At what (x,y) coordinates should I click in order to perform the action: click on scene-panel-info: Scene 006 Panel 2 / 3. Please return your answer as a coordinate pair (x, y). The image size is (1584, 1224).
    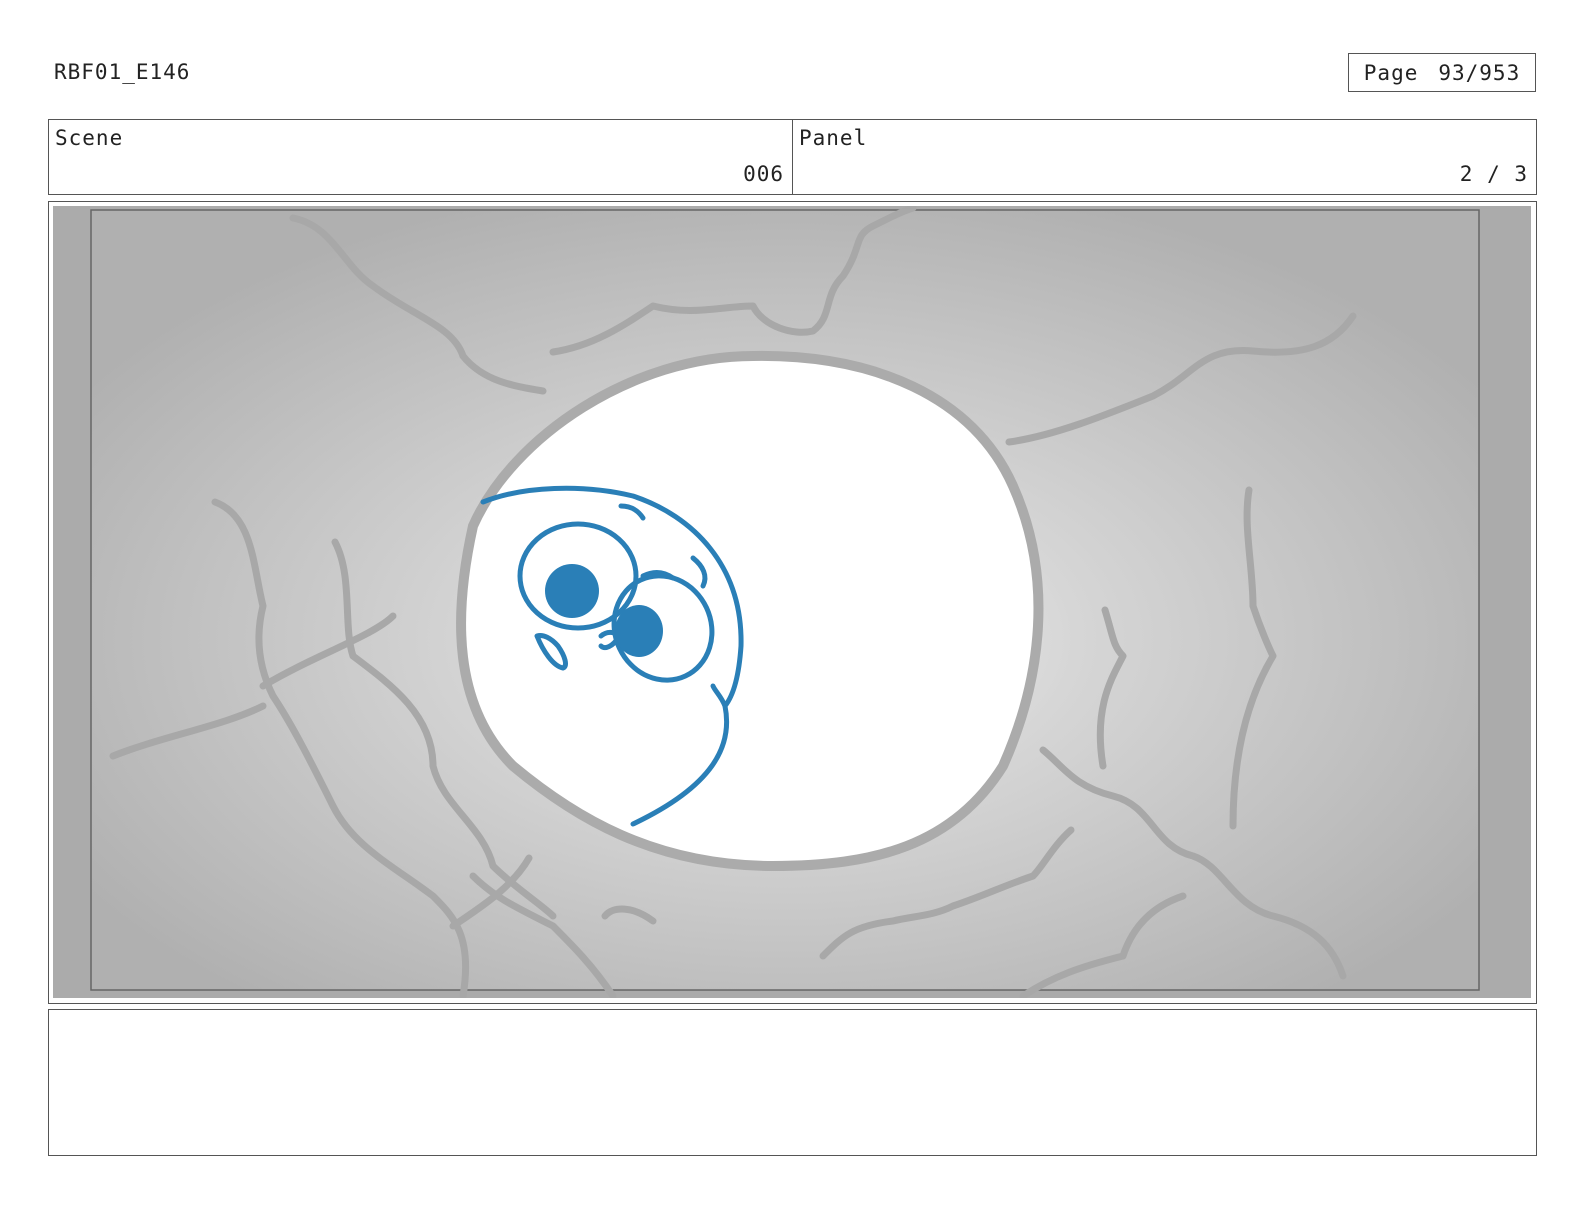
    Looking at the image, I should click on (792, 157).